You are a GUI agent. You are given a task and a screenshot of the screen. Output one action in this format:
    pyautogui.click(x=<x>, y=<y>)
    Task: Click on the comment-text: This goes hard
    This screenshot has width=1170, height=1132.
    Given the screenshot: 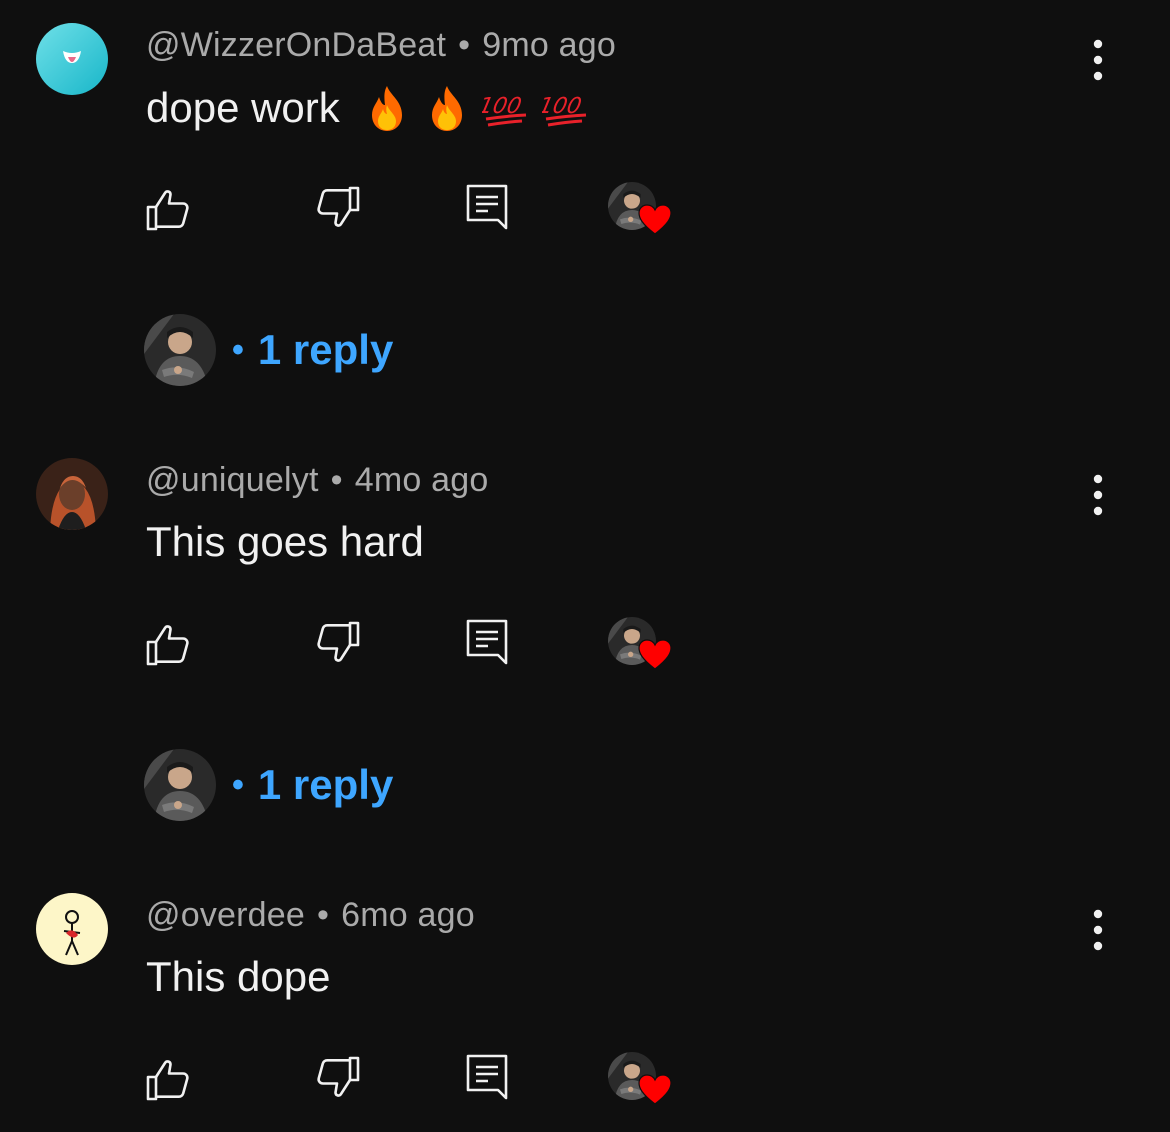 What is the action you would take?
    pyautogui.click(x=285, y=542)
    